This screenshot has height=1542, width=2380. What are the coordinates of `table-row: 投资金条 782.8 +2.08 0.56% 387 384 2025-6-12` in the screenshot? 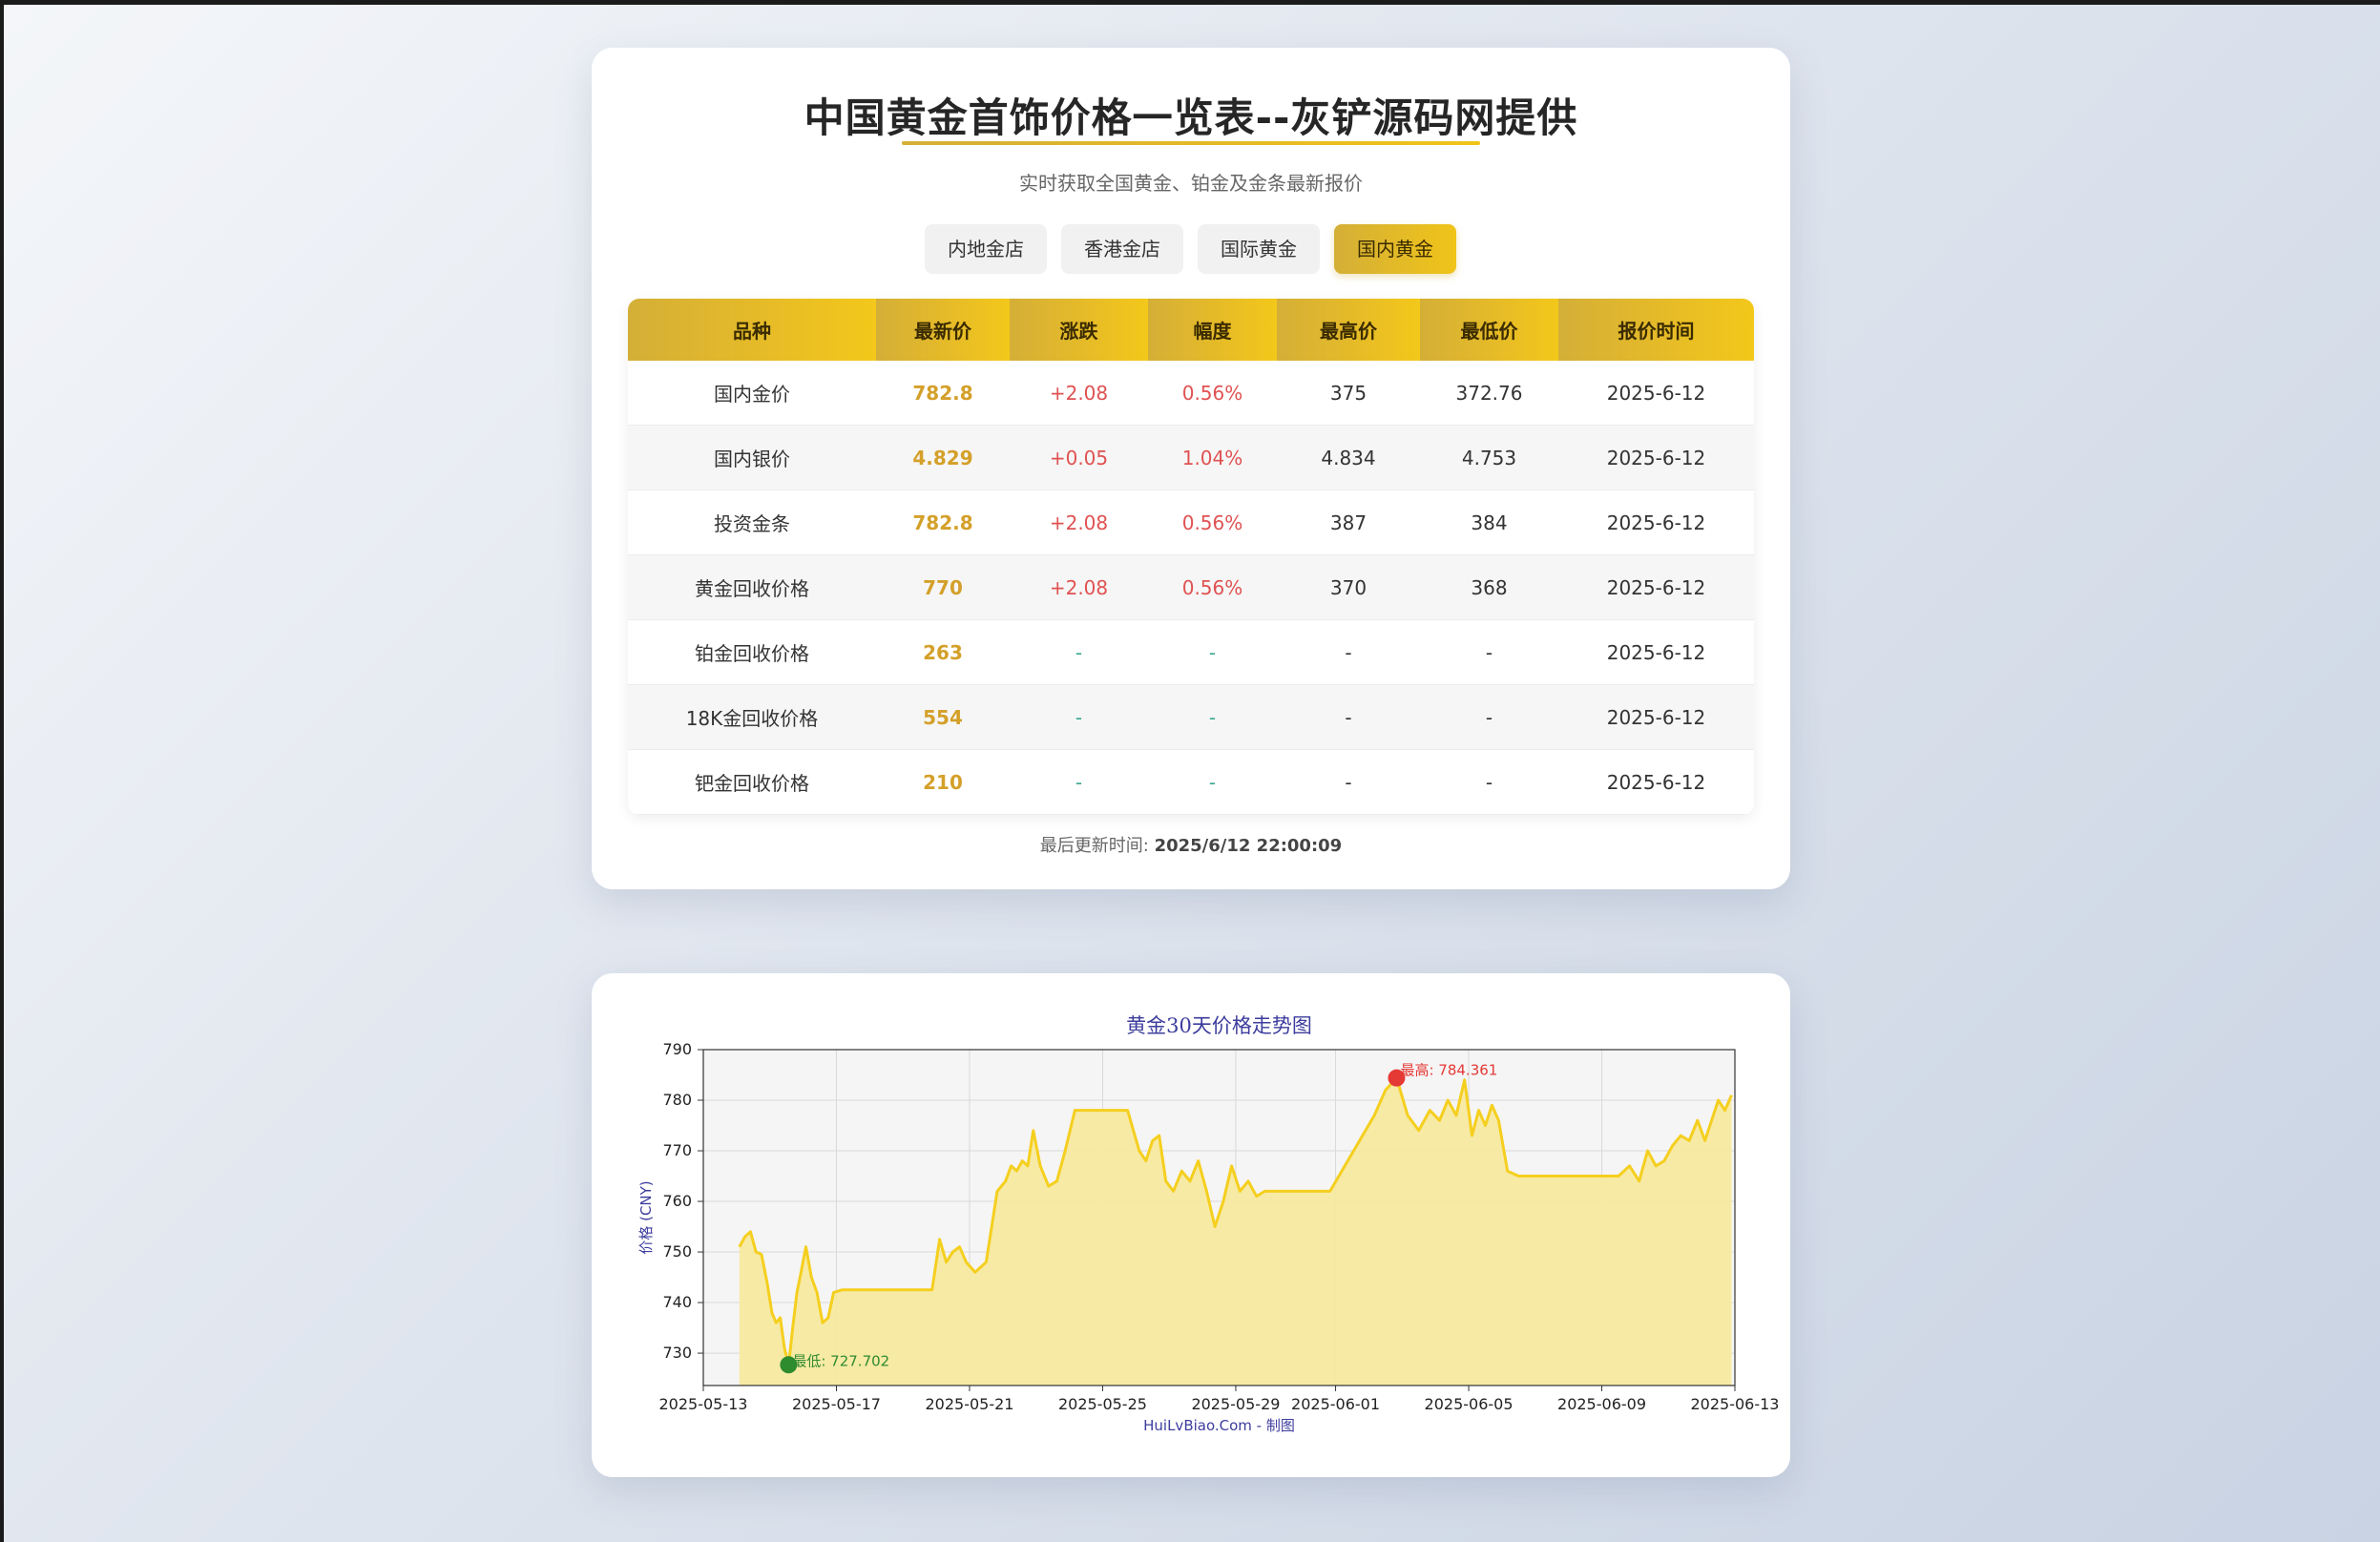 It's located at (1191, 522).